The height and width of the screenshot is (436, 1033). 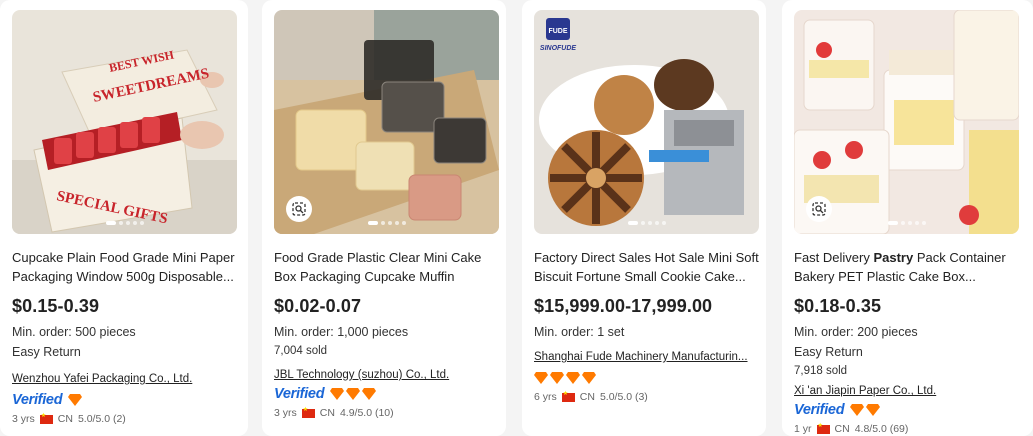 I want to click on sold-count: 7,918 sold, so click(x=821, y=371).